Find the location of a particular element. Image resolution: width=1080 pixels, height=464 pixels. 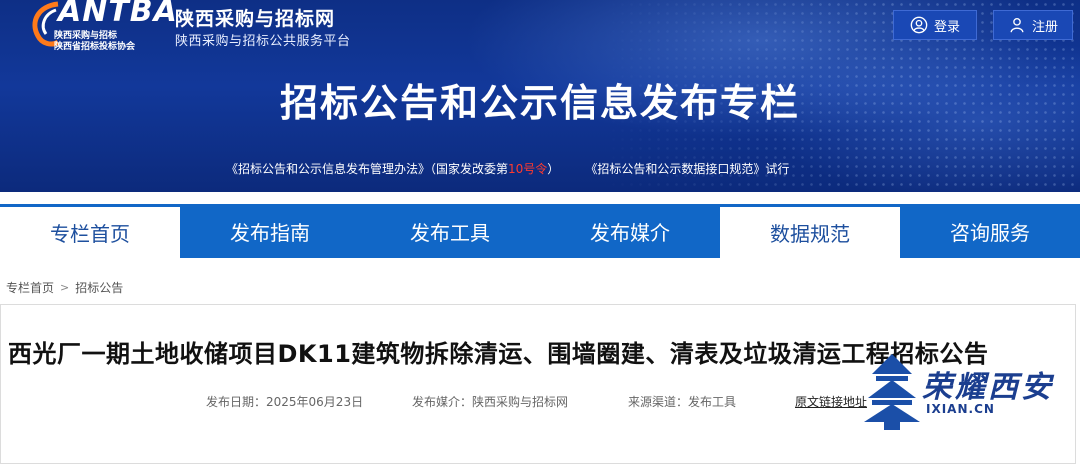

site-subtitle: 陕西采购与招标公共服务平台 is located at coordinates (263, 41).